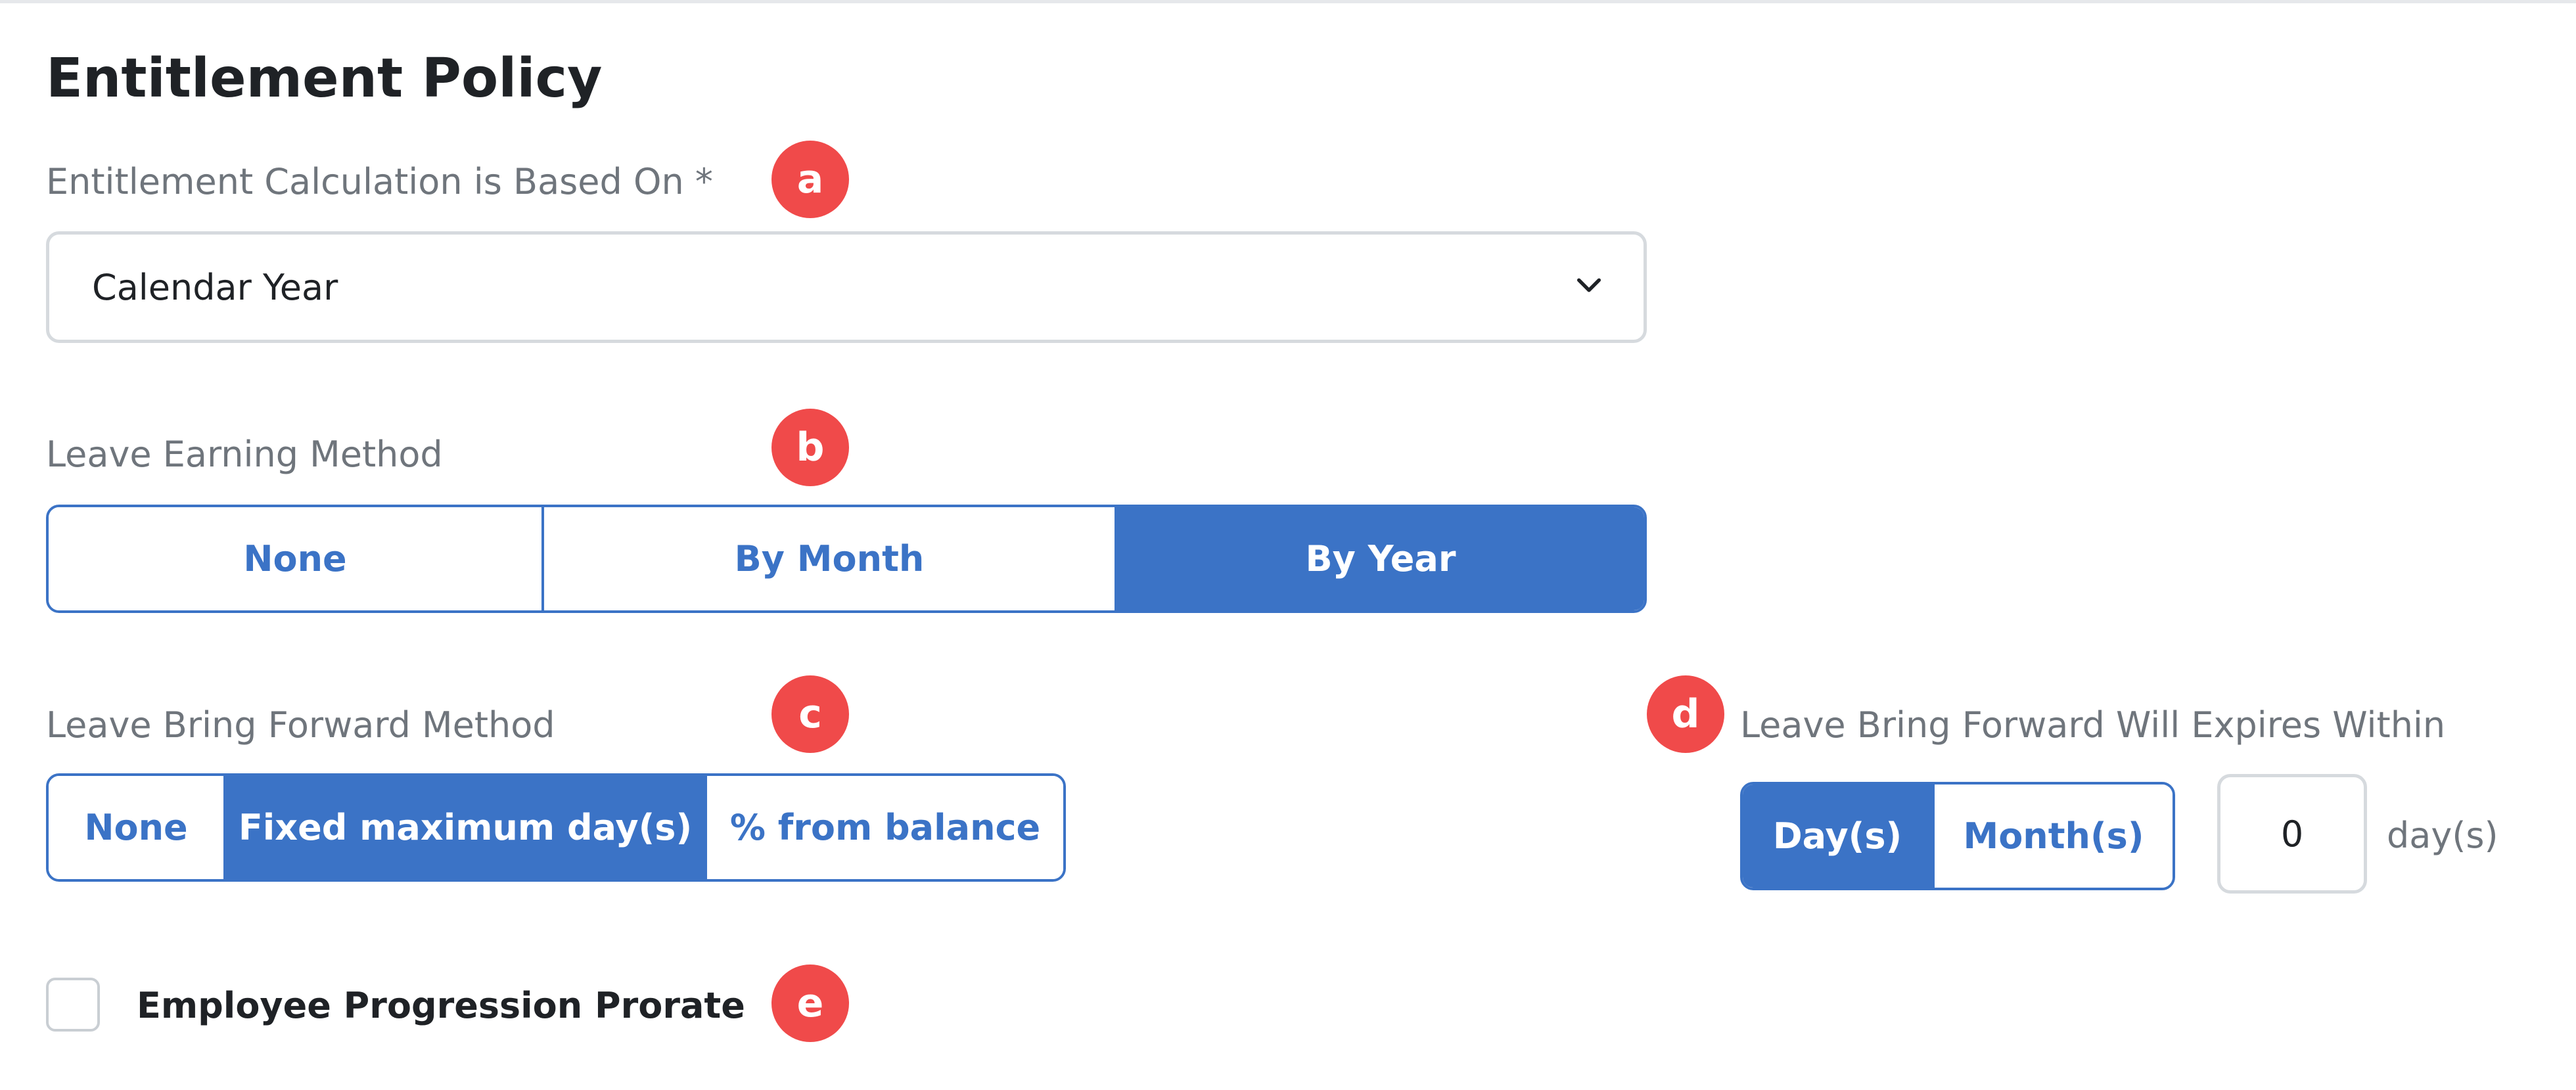 The image size is (2576, 1090). I want to click on annotation-marker-a: a, so click(810, 179).